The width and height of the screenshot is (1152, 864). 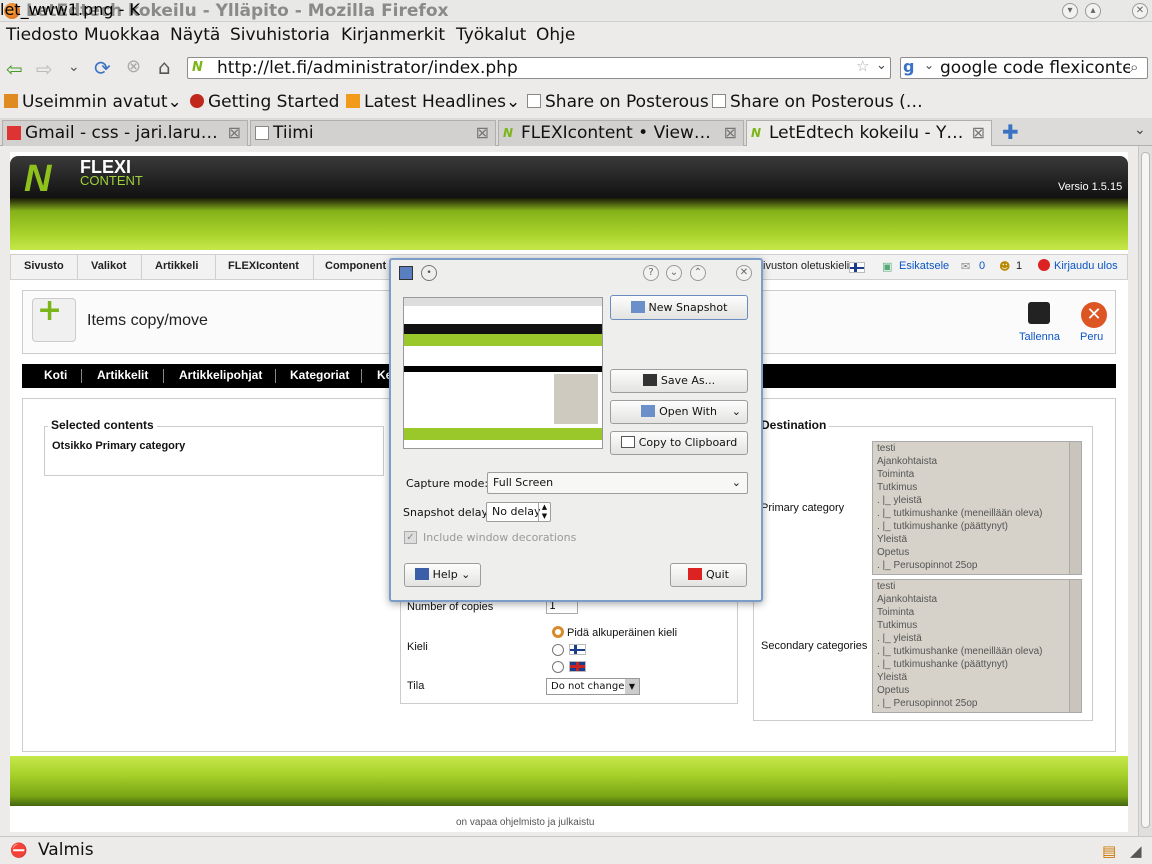 I want to click on bookmark-star-icon: ☆, so click(x=862, y=66).